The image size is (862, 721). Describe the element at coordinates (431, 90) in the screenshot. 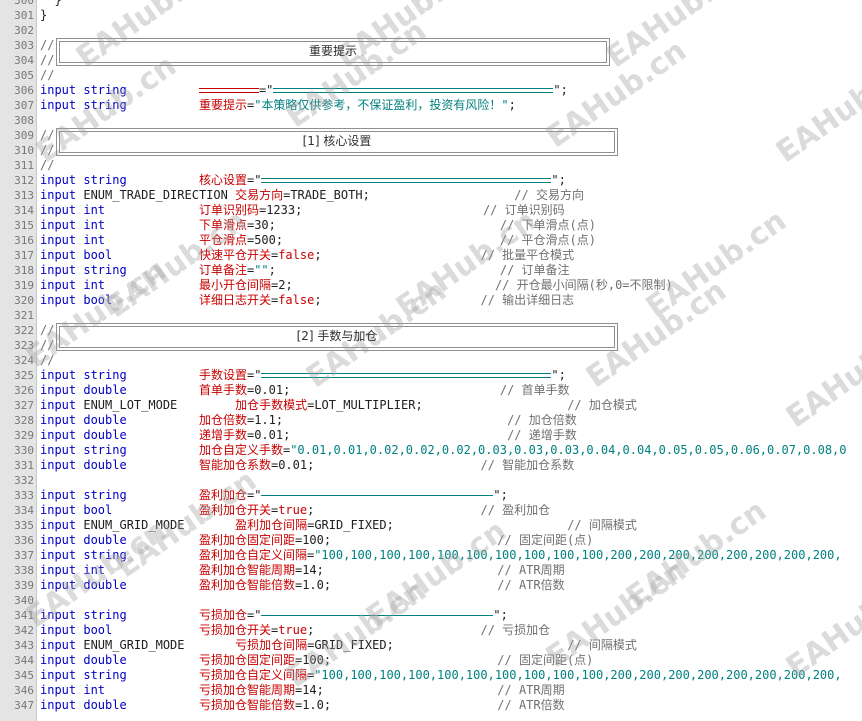

I see `code-line: 306 input string =" ";` at that location.